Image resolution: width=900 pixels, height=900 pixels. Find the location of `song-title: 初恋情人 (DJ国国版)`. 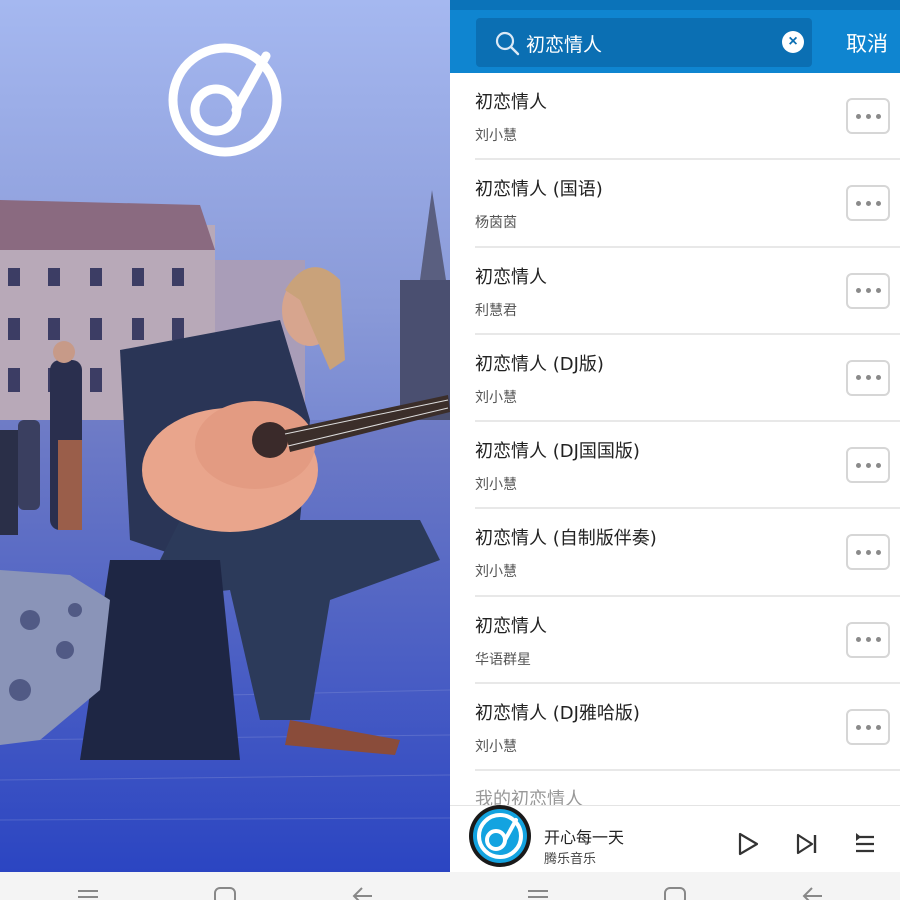

song-title: 初恋情人 (DJ国国版) is located at coordinates (557, 452).